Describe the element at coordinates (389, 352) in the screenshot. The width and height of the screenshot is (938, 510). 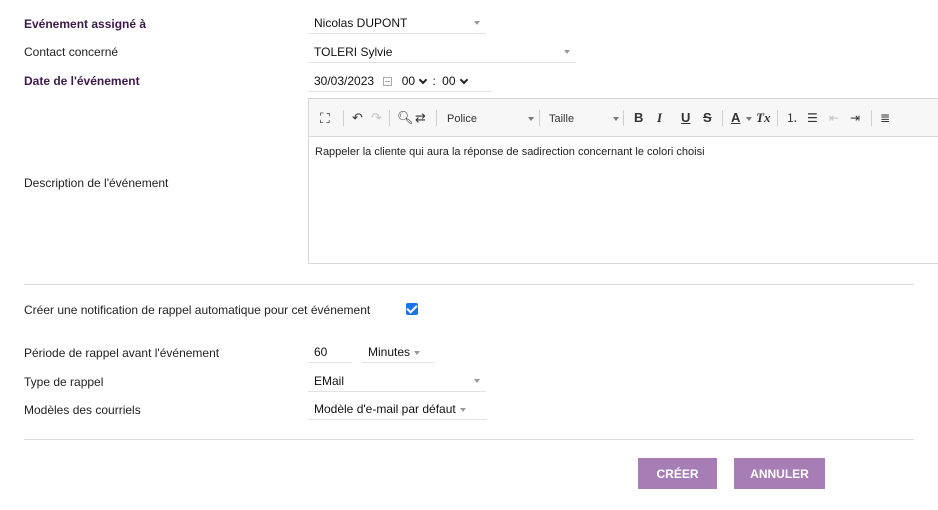
I see `period-unit-value: Minutes` at that location.